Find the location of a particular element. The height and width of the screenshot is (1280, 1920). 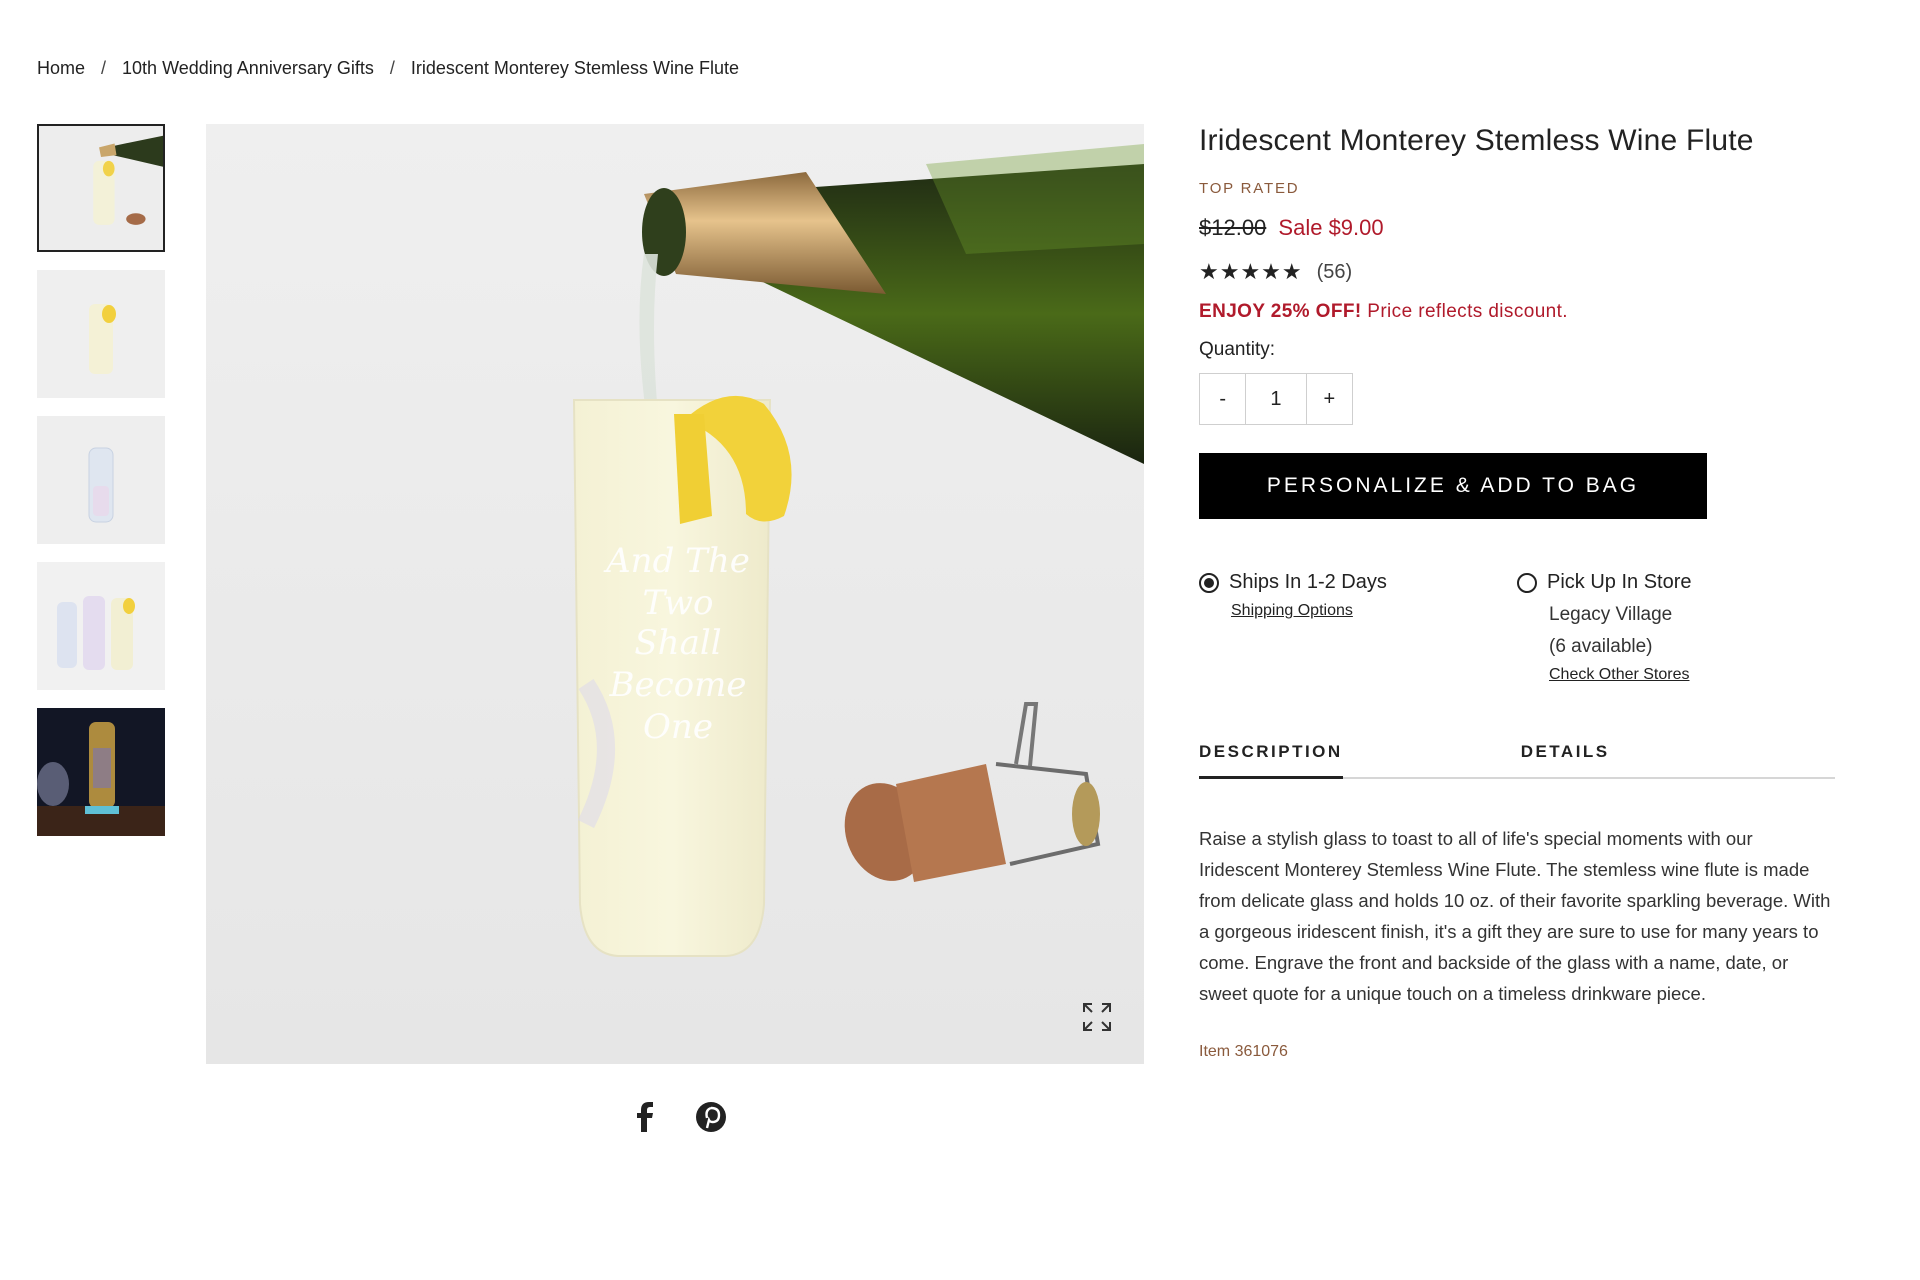

thumbnail-3-image is located at coordinates (101, 480).